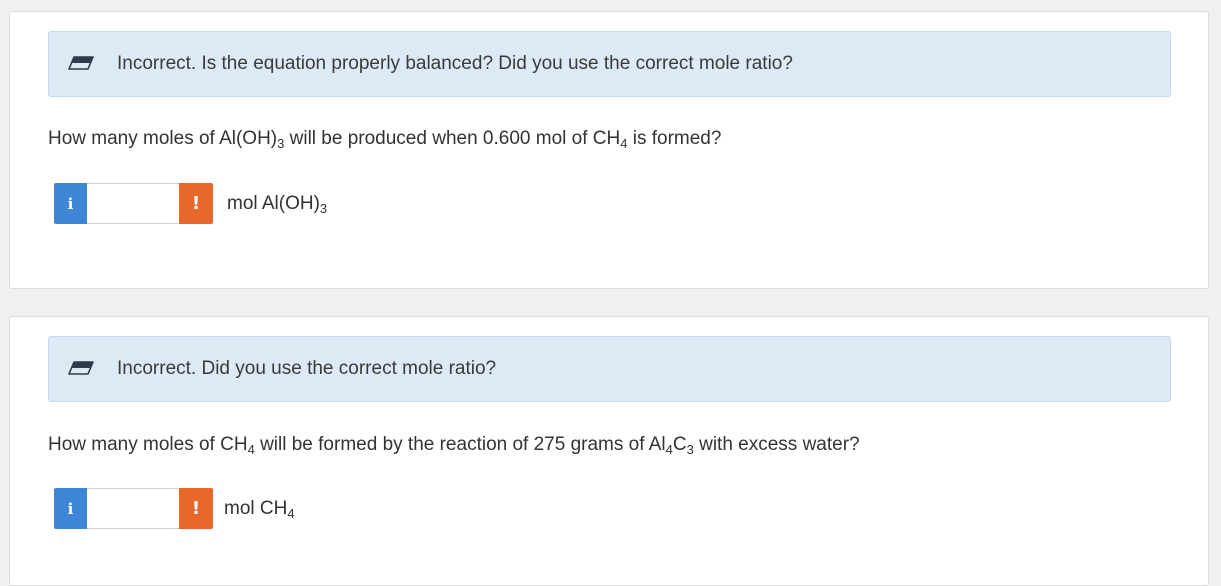  I want to click on unit-label: mol CH4, so click(259, 509).